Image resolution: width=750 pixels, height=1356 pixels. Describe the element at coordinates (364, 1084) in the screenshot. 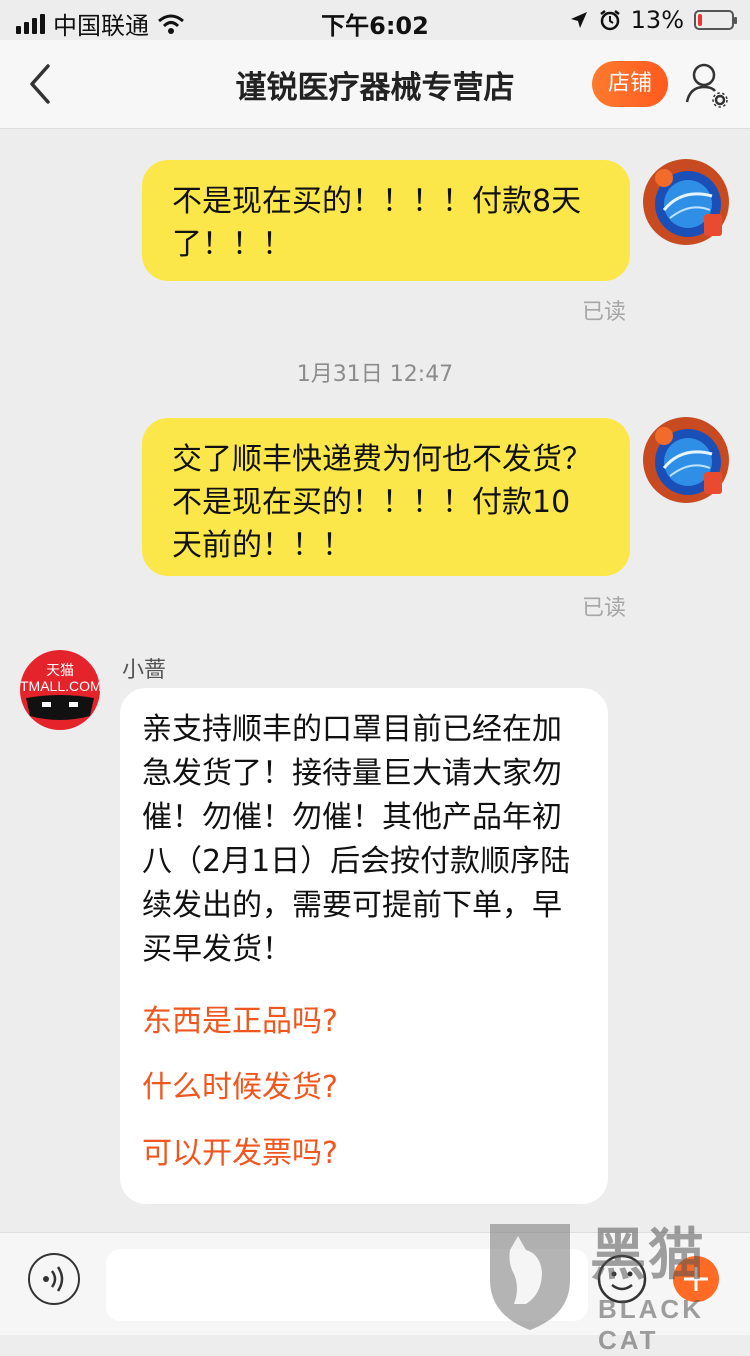

I see `quick-question: 什么时候发货?` at that location.